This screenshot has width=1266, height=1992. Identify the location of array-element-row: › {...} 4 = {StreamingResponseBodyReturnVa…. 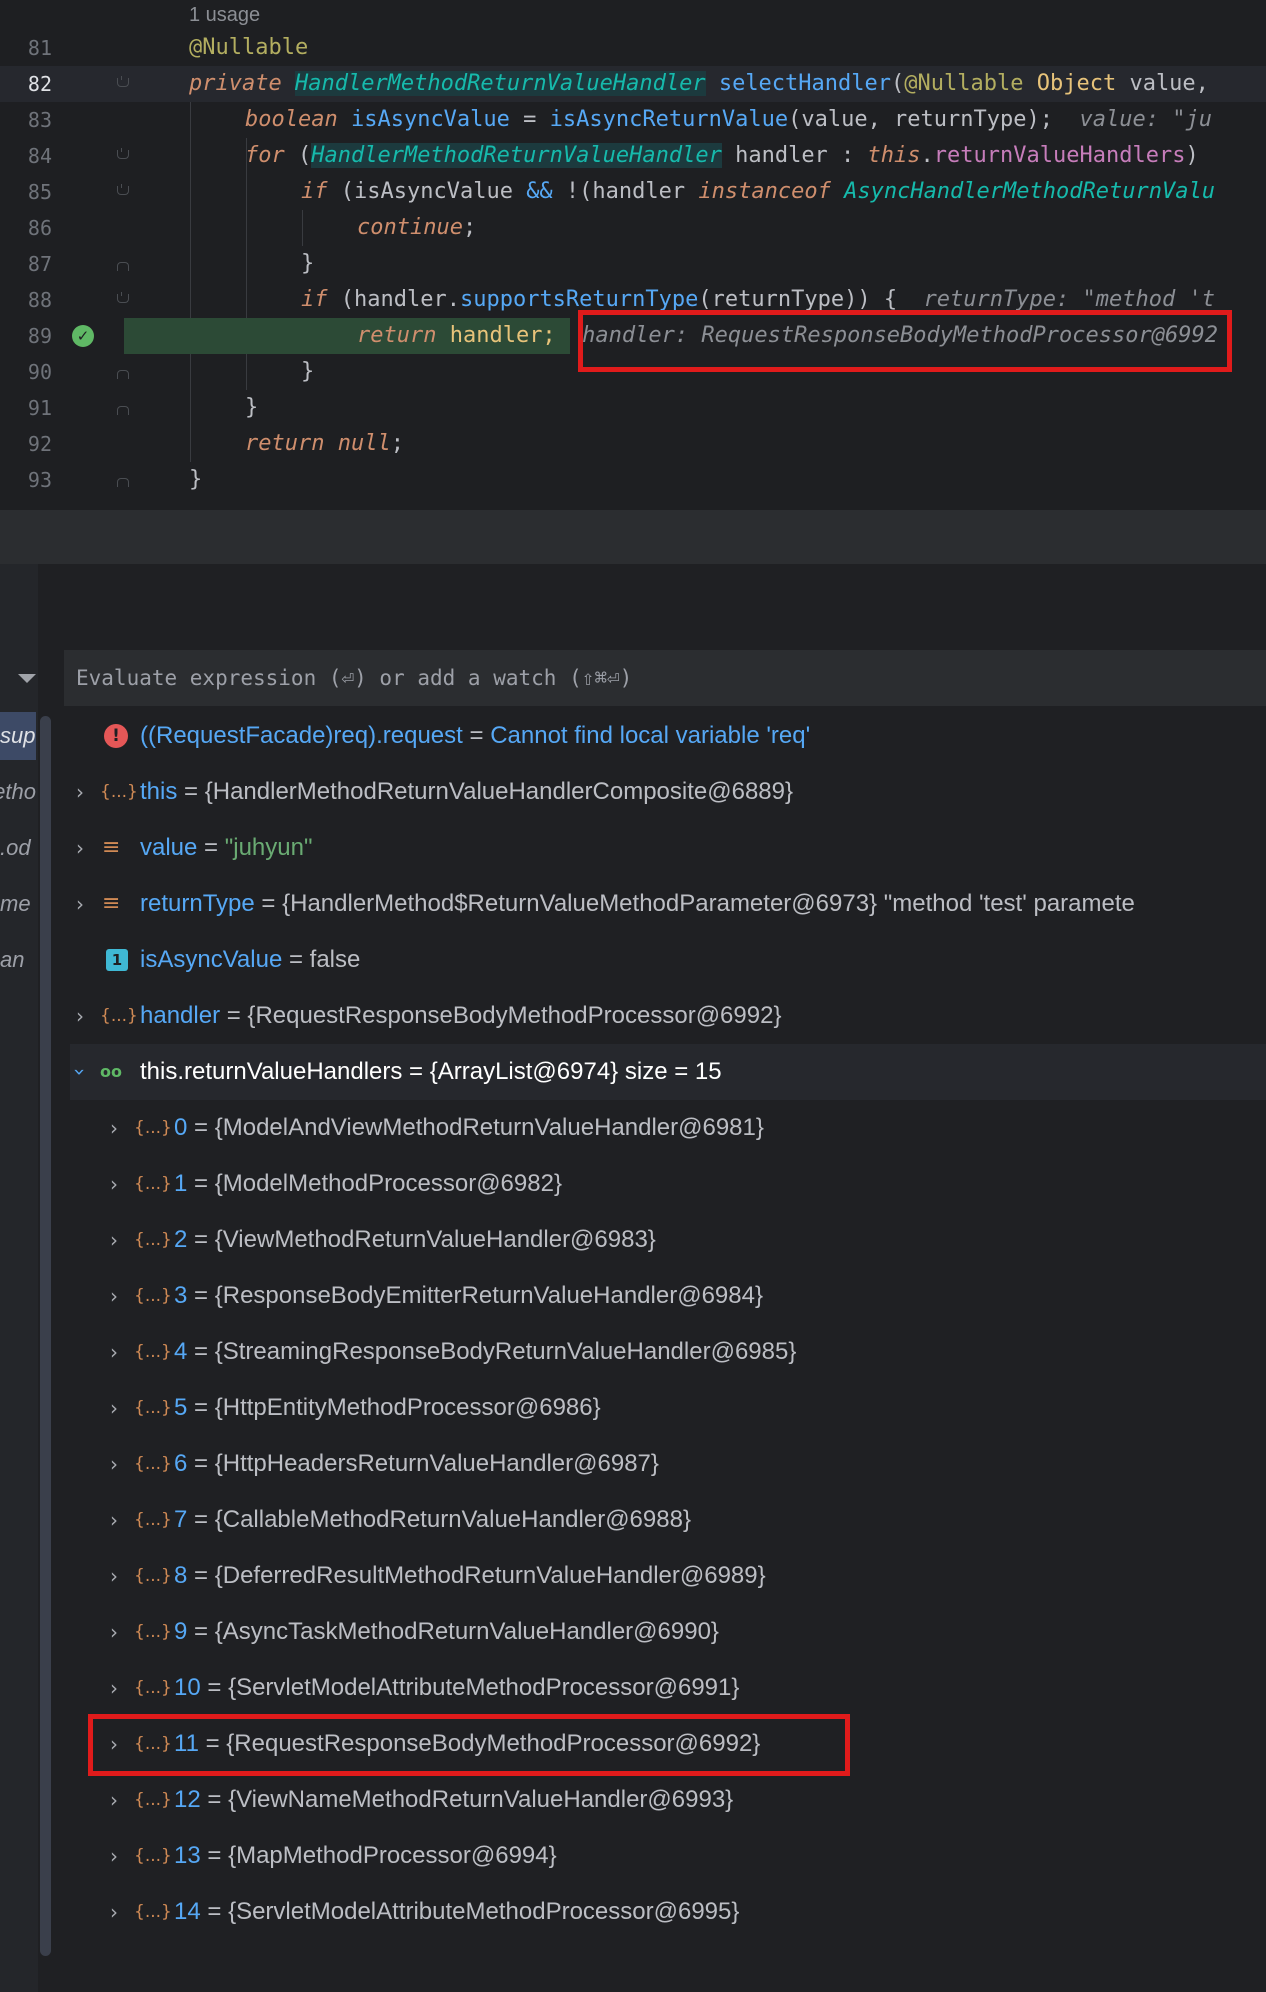
(685, 1352).